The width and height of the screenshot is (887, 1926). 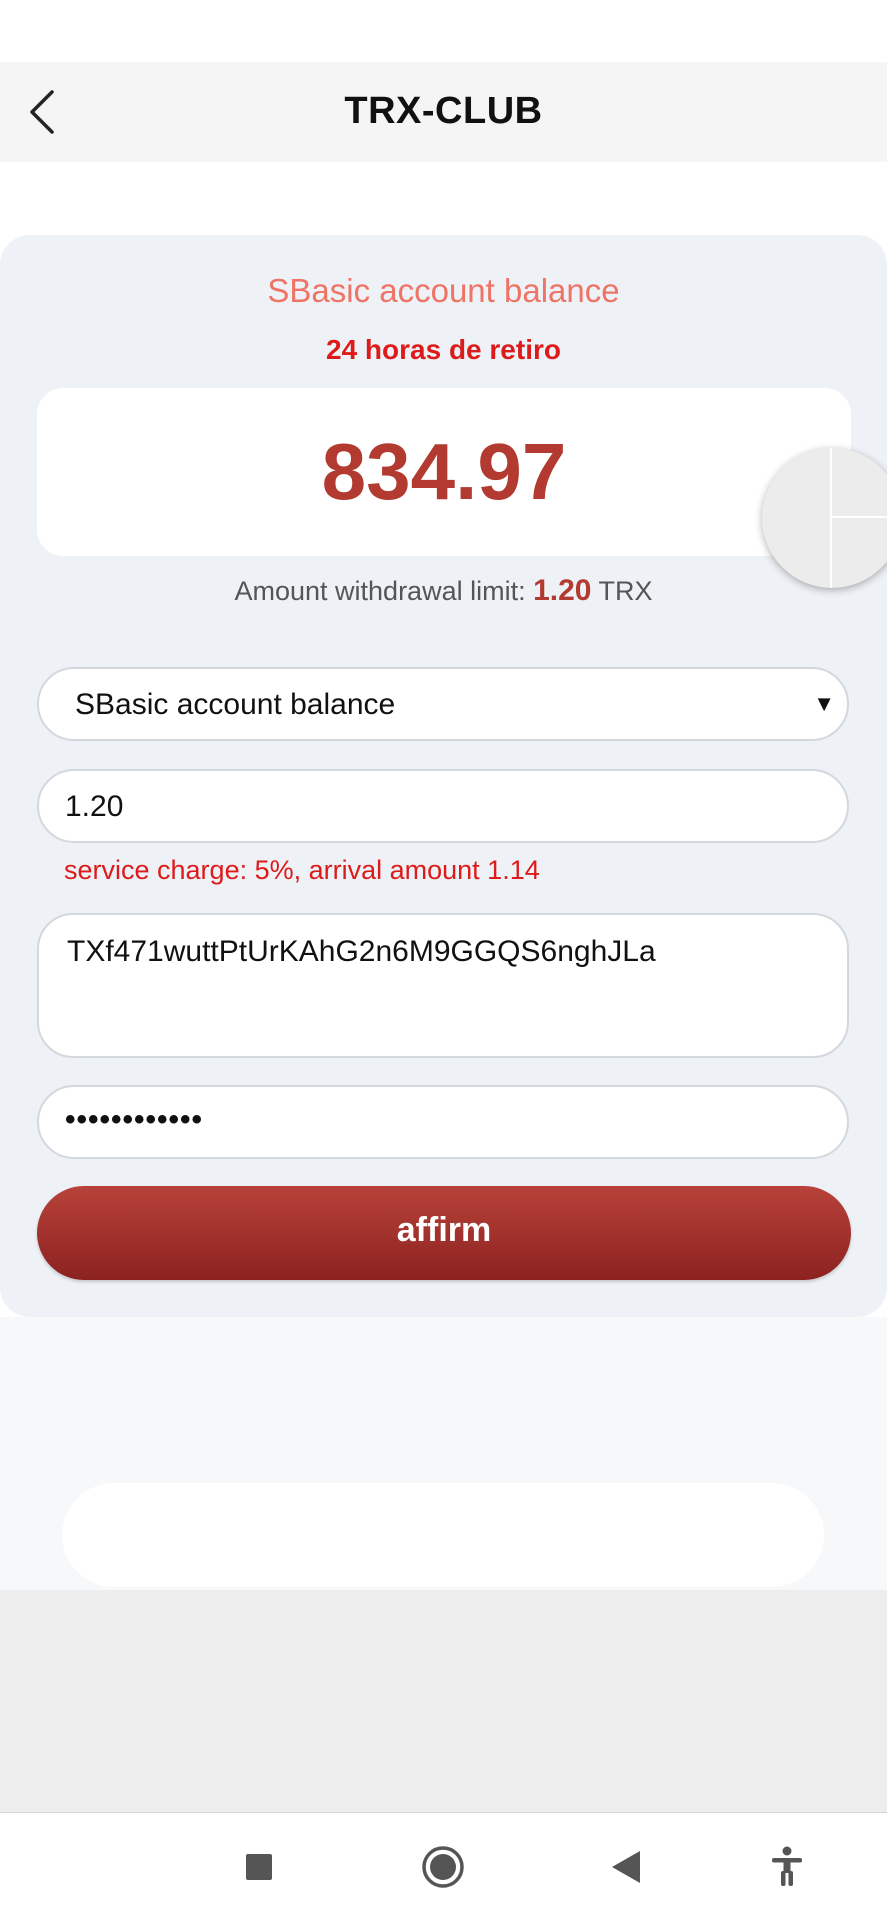 I want to click on limit-label: Amount withdrawal limit:, so click(x=380, y=591).